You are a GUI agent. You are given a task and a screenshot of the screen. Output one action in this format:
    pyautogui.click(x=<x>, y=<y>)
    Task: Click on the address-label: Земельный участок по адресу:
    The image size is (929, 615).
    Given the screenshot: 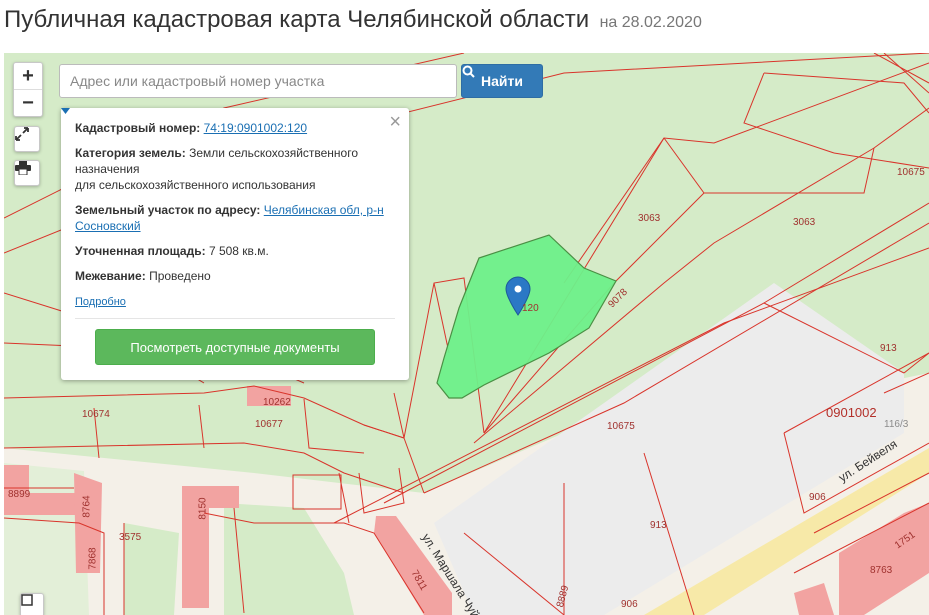 What is the action you would take?
    pyautogui.click(x=168, y=210)
    